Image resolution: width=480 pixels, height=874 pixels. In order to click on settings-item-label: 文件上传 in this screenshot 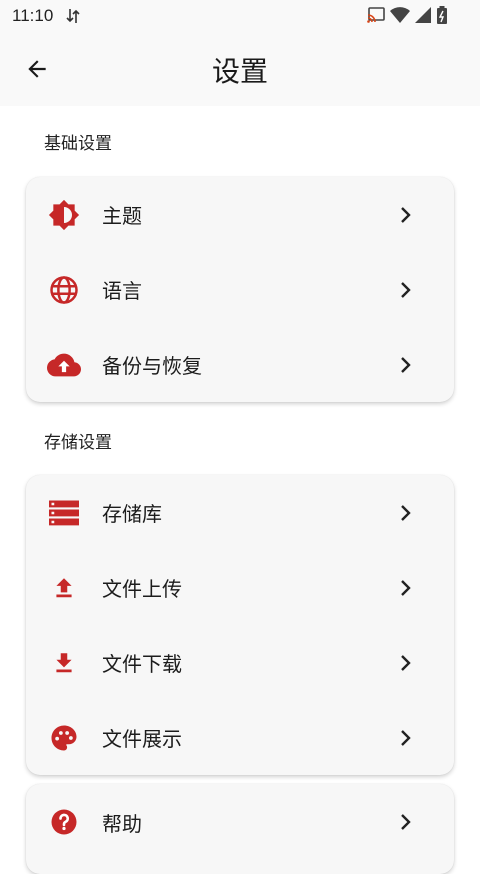, I will do `click(142, 589)`.